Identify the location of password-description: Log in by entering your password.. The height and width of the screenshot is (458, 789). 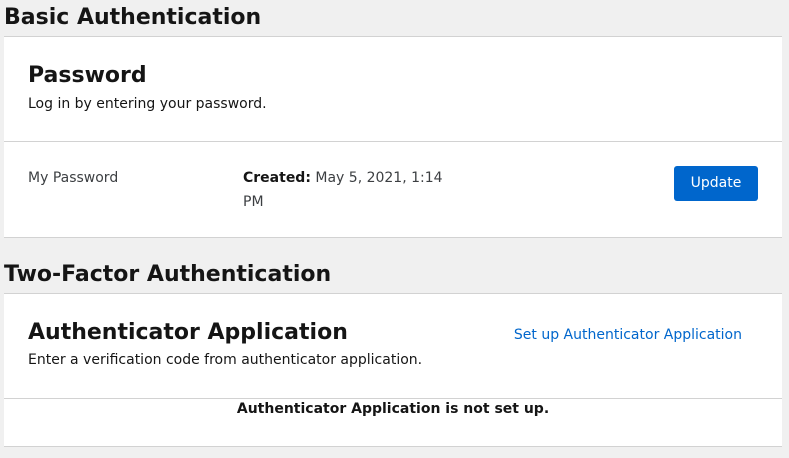
(147, 104).